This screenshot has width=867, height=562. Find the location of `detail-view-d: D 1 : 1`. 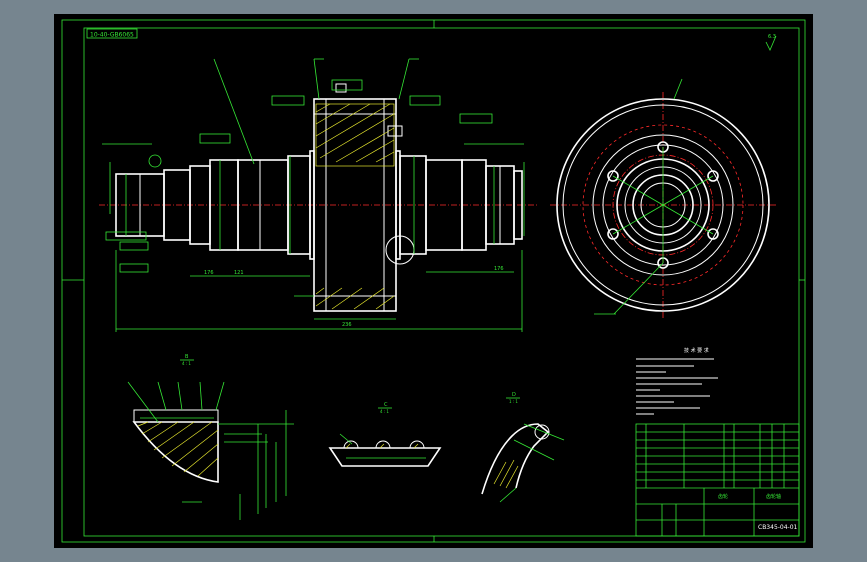

detail-view-d: D 1 : 1 is located at coordinates (523, 447).